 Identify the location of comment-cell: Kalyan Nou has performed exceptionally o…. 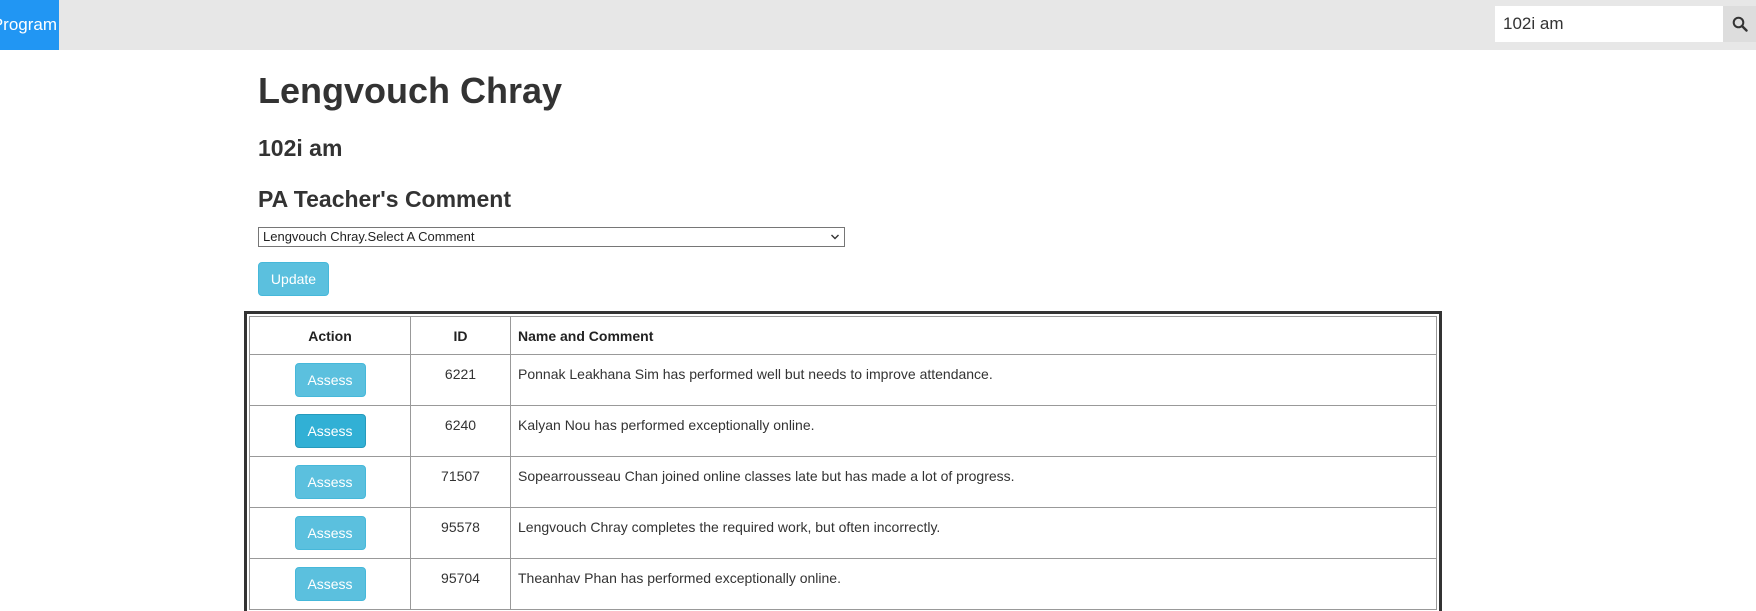
(973, 431).